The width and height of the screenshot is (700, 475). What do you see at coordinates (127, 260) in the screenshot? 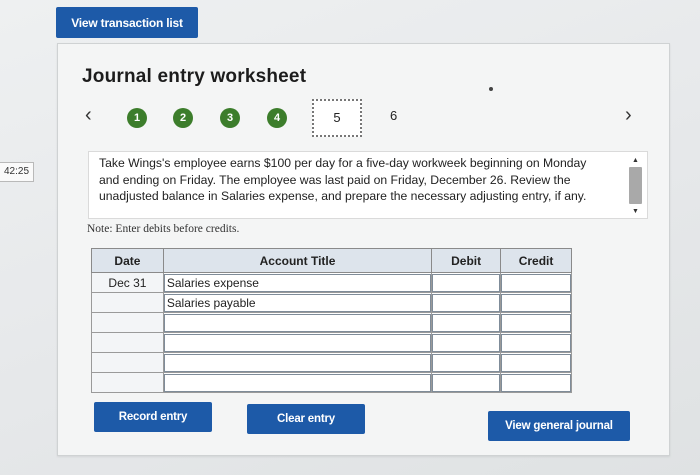
I see `header-date: Date` at bounding box center [127, 260].